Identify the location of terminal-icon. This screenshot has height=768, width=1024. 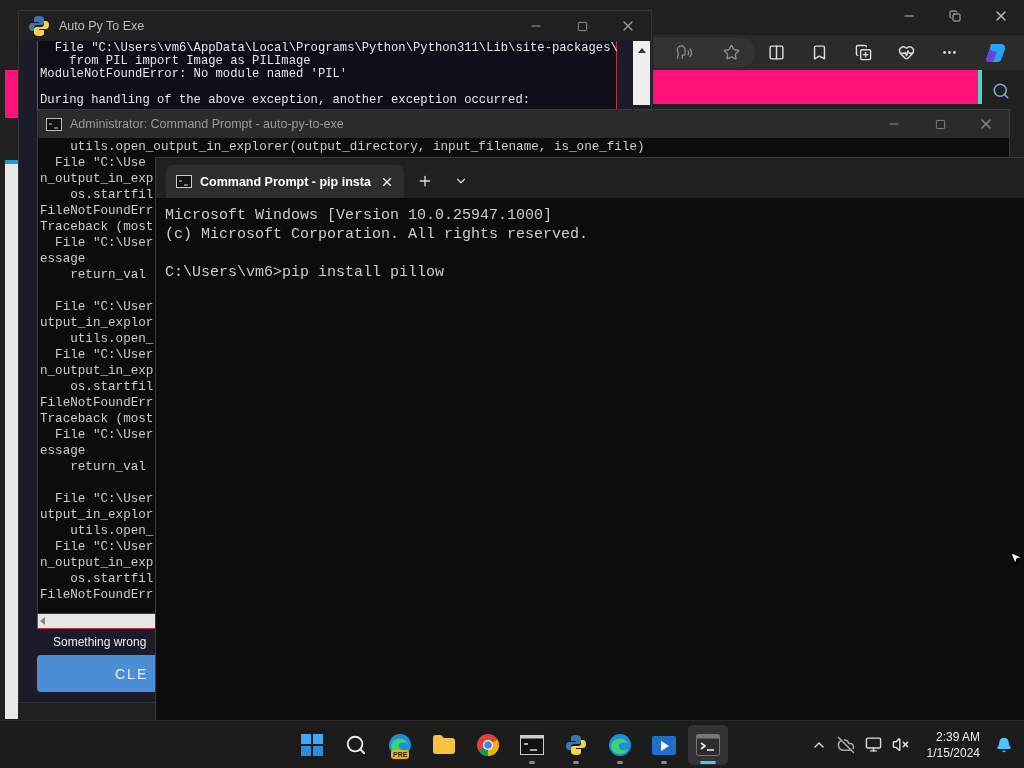
(708, 744).